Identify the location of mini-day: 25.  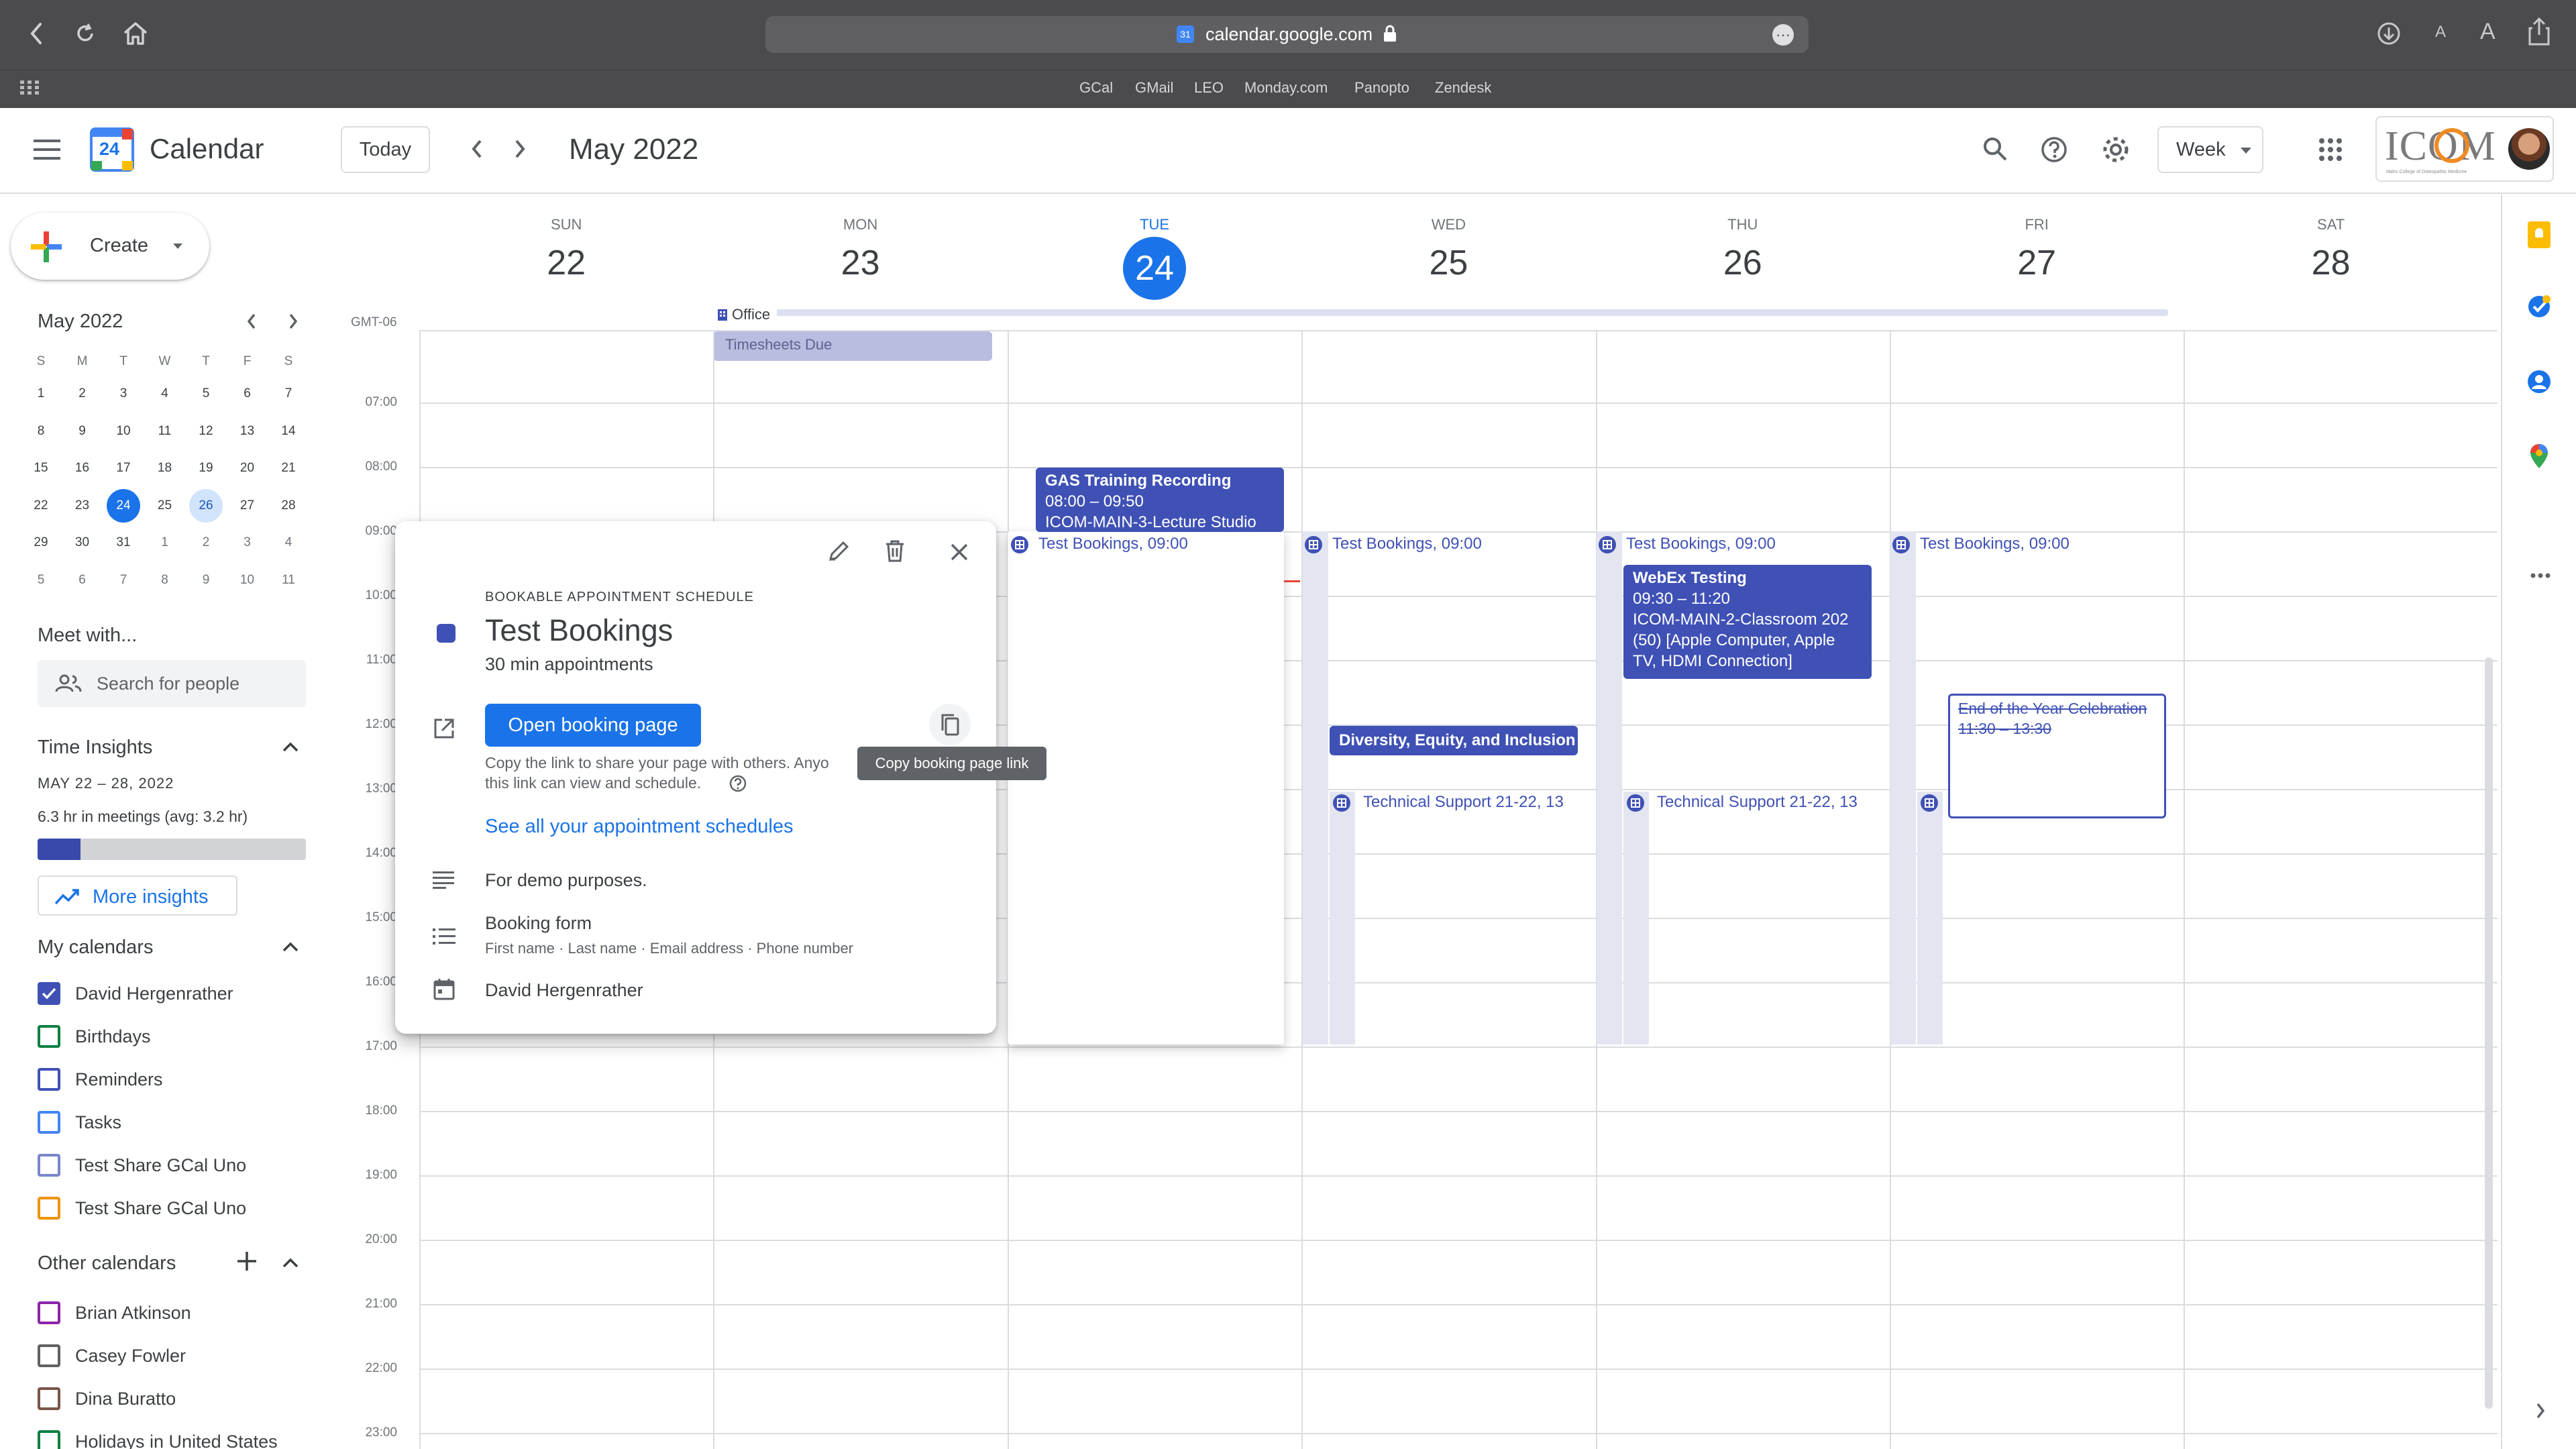
(165, 506).